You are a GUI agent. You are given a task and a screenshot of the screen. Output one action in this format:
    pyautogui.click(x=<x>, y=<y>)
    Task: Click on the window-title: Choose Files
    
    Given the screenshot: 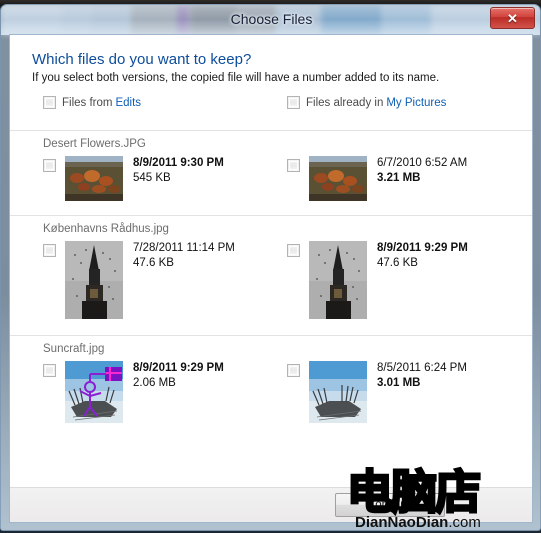 What is the action you would take?
    pyautogui.click(x=271, y=19)
    